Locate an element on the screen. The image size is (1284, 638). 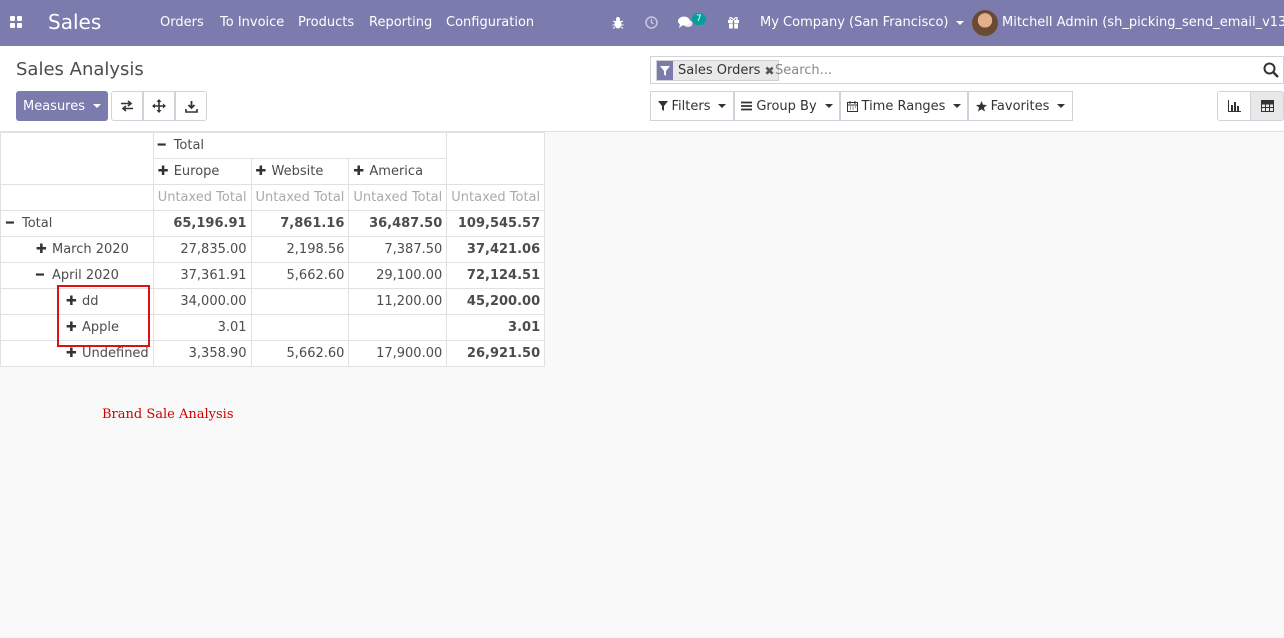
group-by-label: Group By is located at coordinates (786, 106).